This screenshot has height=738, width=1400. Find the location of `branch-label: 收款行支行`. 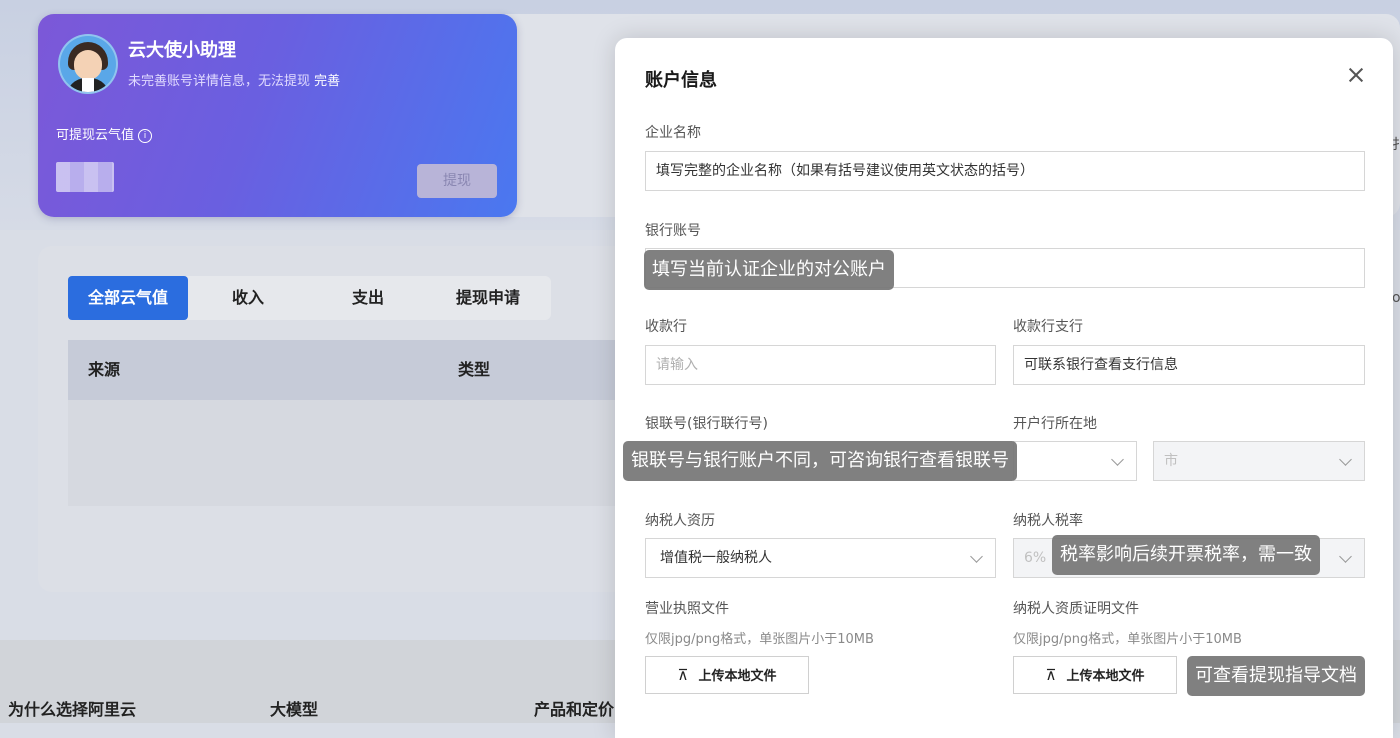

branch-label: 收款行支行 is located at coordinates (1048, 327).